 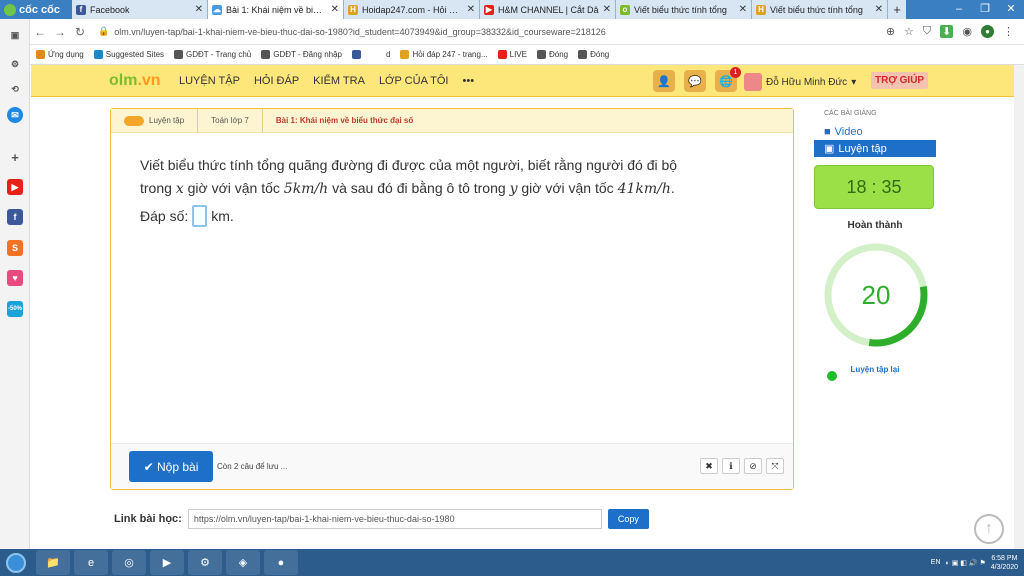 What do you see at coordinates (874, 187) in the screenshot?
I see `countdown-timer: 18 : 35` at bounding box center [874, 187].